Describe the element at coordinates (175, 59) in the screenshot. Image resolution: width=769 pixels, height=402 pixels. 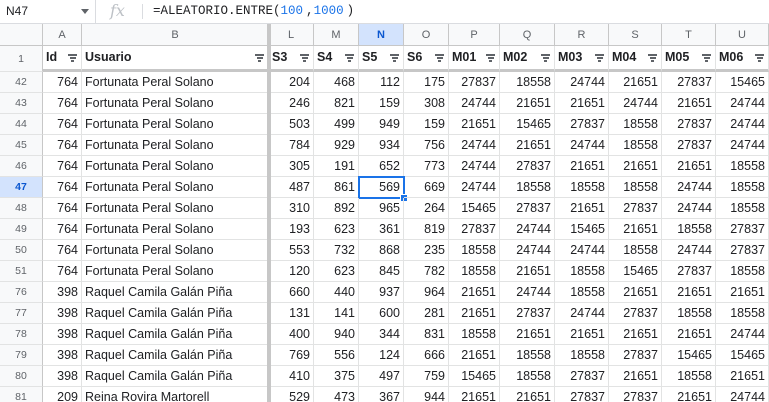
I see `header-cell-usuario: Usuario` at that location.